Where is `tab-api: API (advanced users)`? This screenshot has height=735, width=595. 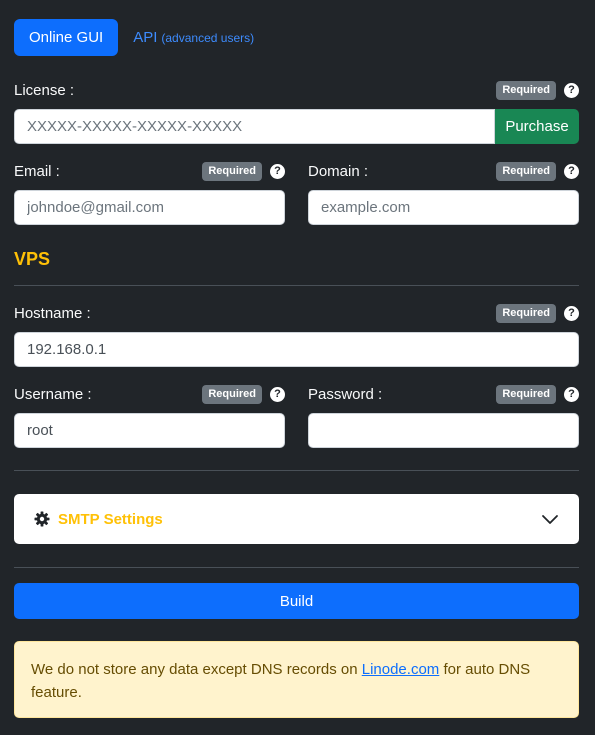
tab-api: API (advanced users) is located at coordinates (193, 37).